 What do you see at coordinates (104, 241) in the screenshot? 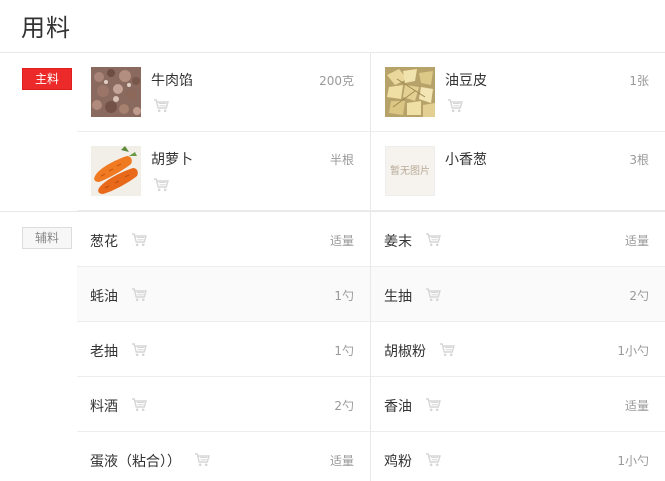
I see `ingredient-name: 葱花` at bounding box center [104, 241].